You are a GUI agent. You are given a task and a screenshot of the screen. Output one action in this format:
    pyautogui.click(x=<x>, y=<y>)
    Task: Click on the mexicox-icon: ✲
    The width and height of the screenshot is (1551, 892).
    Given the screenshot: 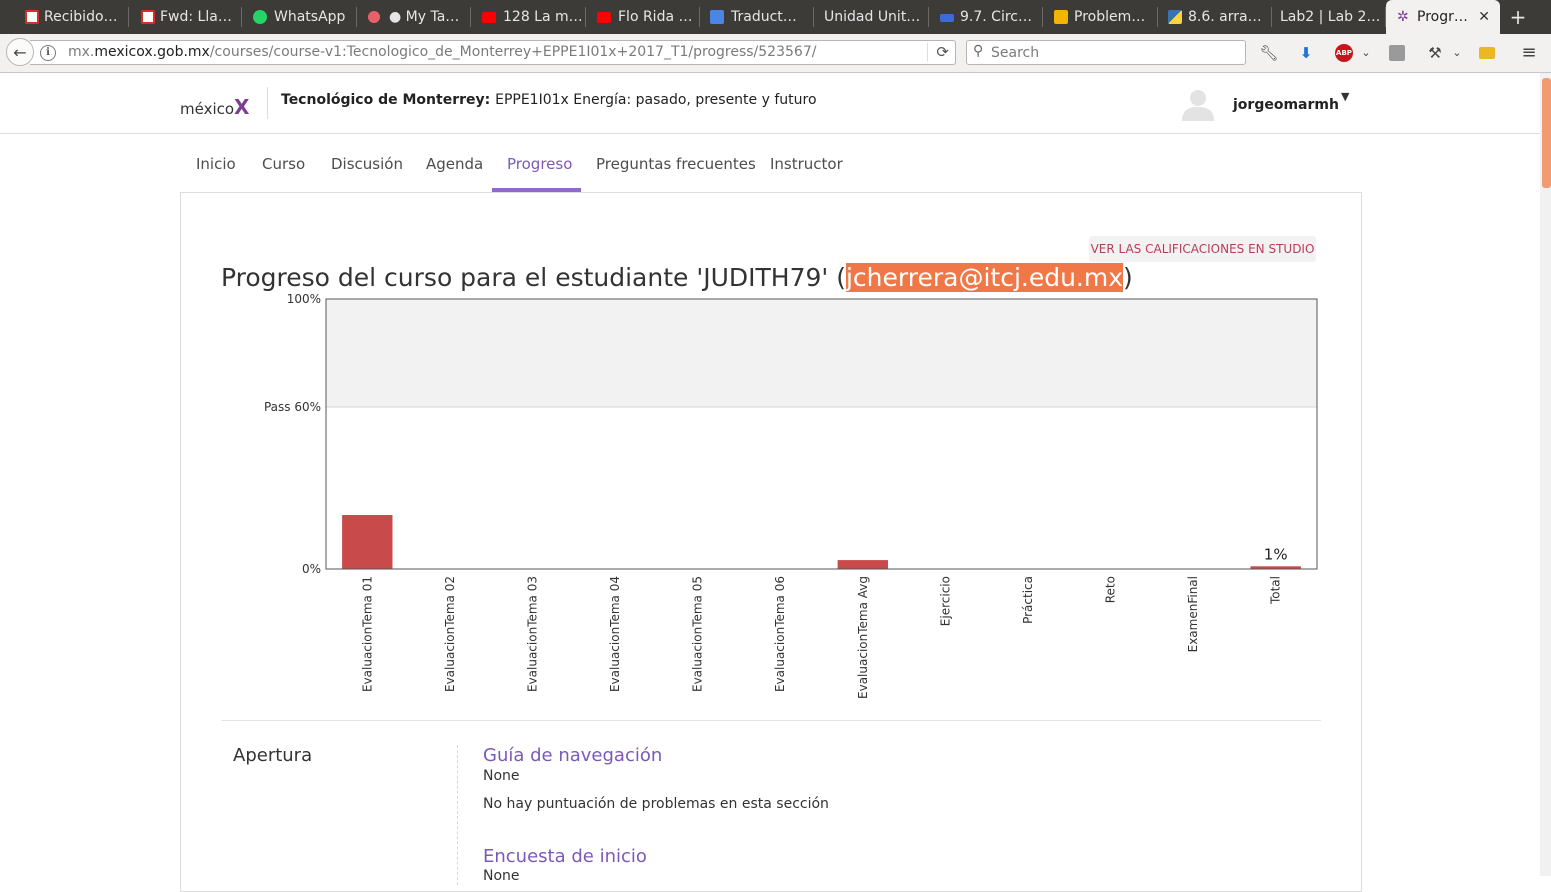 What is the action you would take?
    pyautogui.click(x=1403, y=17)
    